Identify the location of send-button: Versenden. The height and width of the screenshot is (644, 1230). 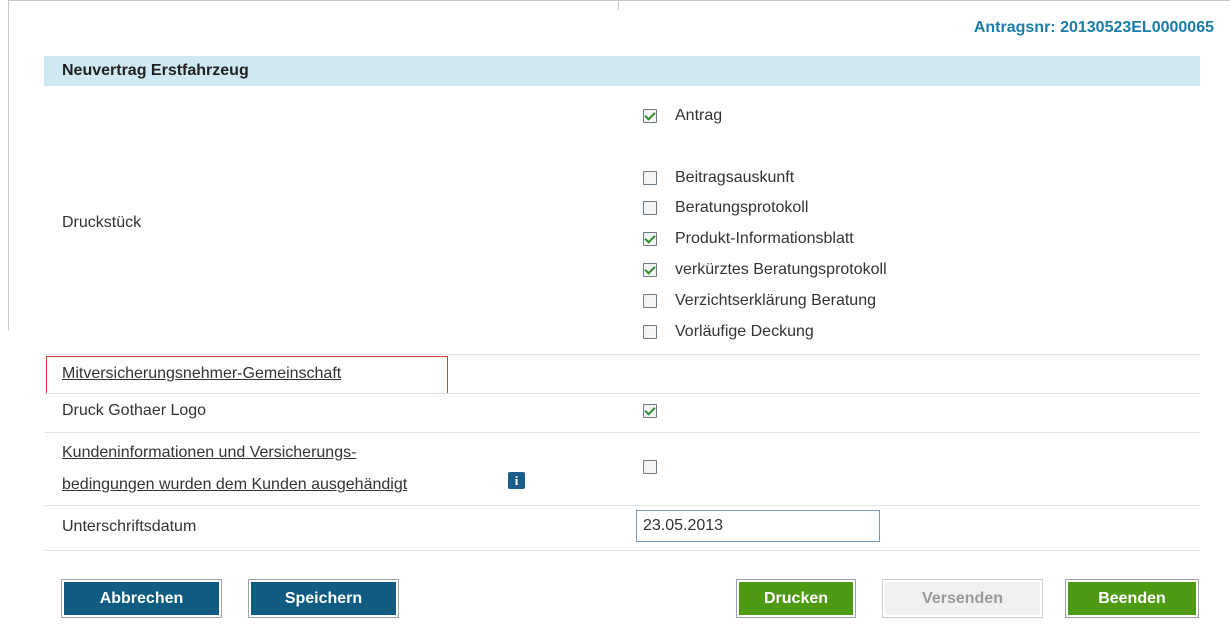
(962, 598).